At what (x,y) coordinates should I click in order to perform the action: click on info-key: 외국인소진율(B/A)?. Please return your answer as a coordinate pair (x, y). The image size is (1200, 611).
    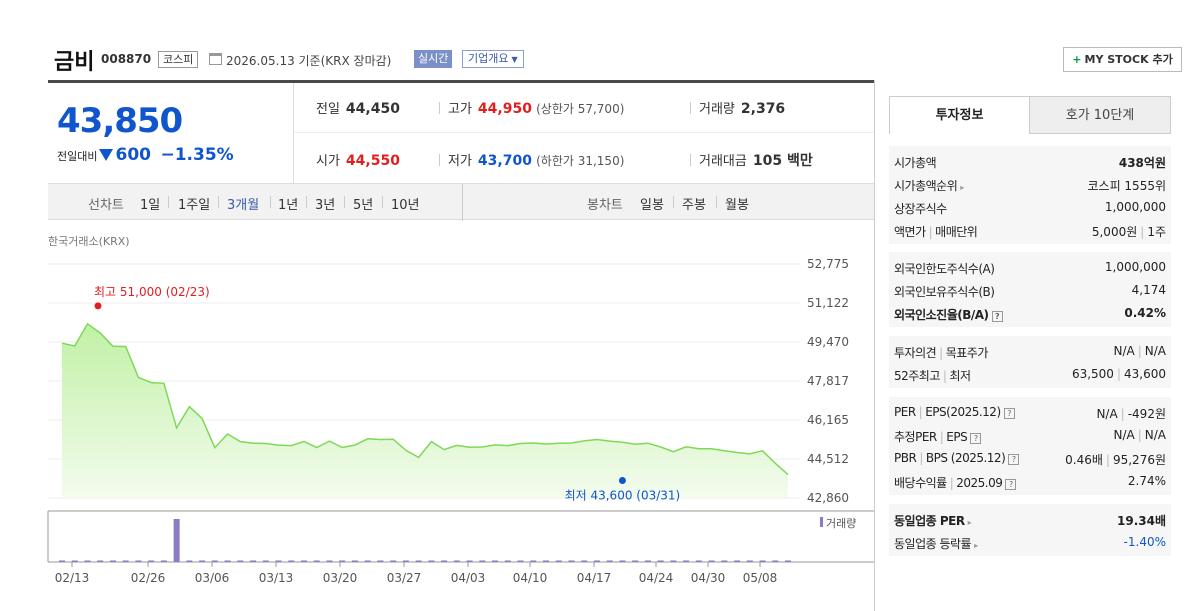
    Looking at the image, I should click on (948, 314).